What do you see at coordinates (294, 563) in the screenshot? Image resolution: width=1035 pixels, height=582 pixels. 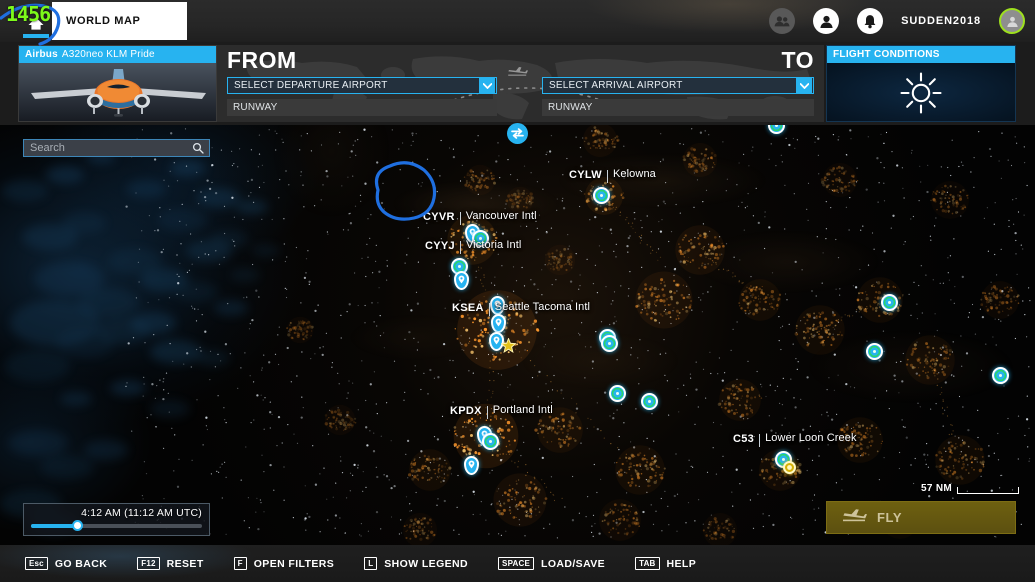 I see `keybind-action: OPEN FILTERS` at bounding box center [294, 563].